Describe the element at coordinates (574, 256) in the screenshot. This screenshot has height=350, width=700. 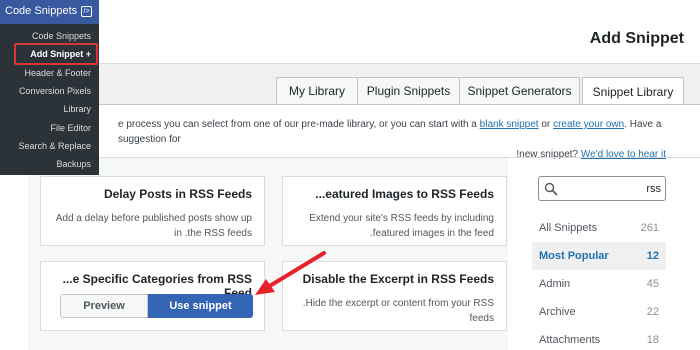
I see `category-label: Most Popular` at that location.